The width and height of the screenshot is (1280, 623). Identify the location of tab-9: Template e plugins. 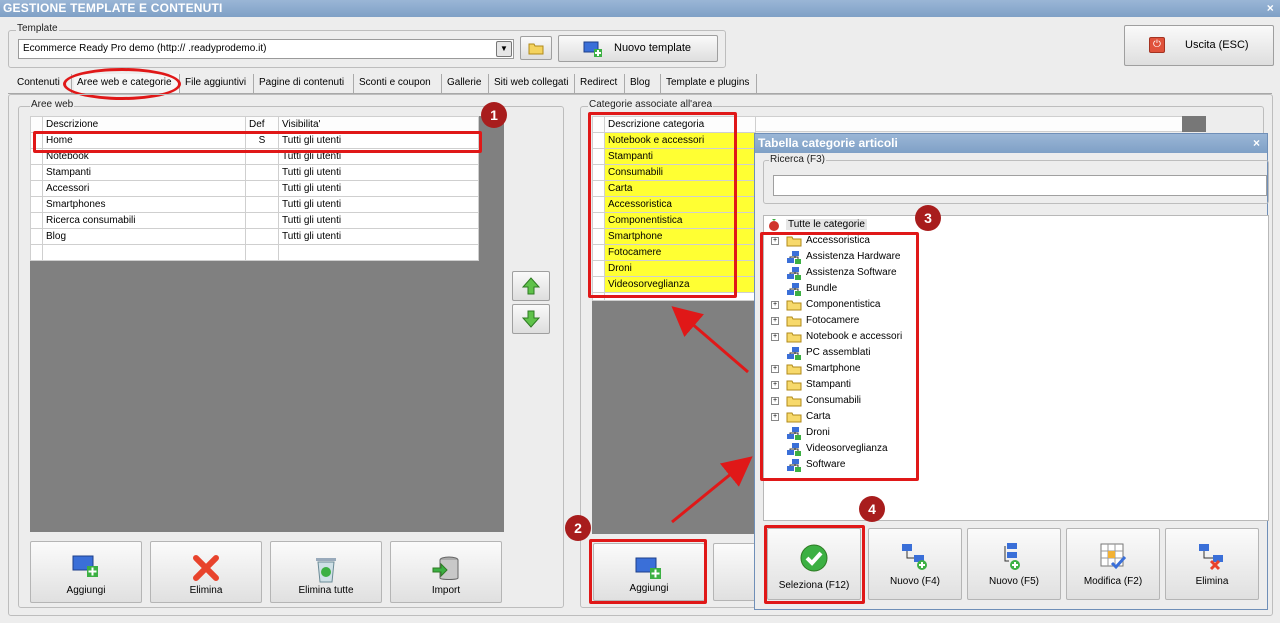
(710, 83).